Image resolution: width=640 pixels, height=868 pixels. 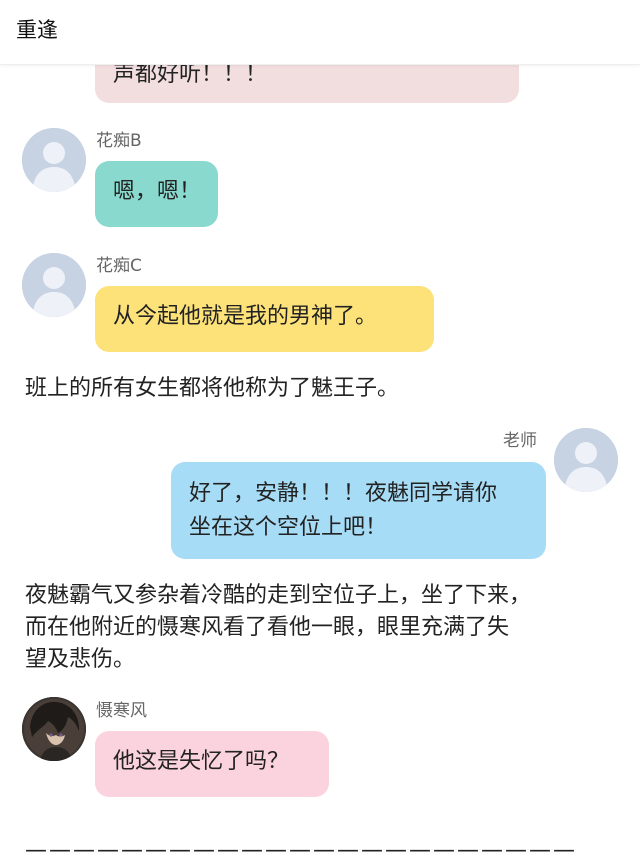 I want to click on chat-bubble: 从今起他就是我的男神了。, so click(x=264, y=319).